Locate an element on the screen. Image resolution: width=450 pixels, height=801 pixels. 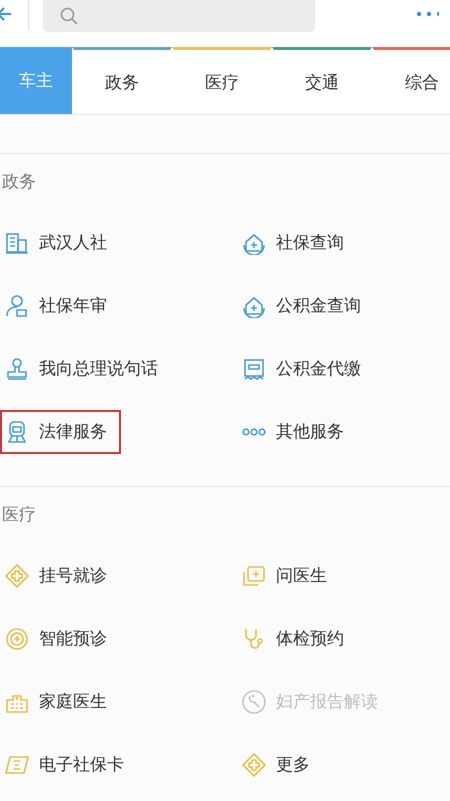
section-title: 医疗 is located at coordinates (19, 515).